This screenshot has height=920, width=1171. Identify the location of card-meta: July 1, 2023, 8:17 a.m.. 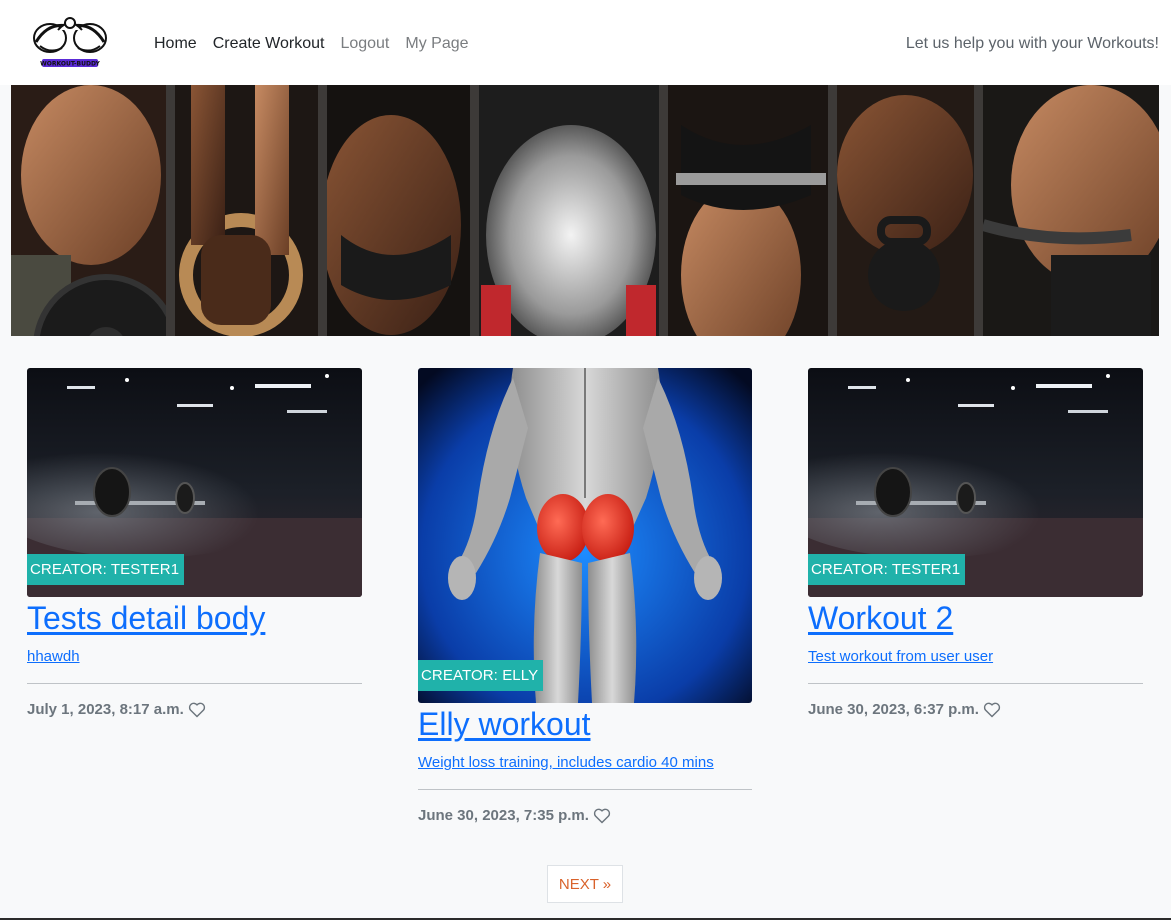
(194, 709).